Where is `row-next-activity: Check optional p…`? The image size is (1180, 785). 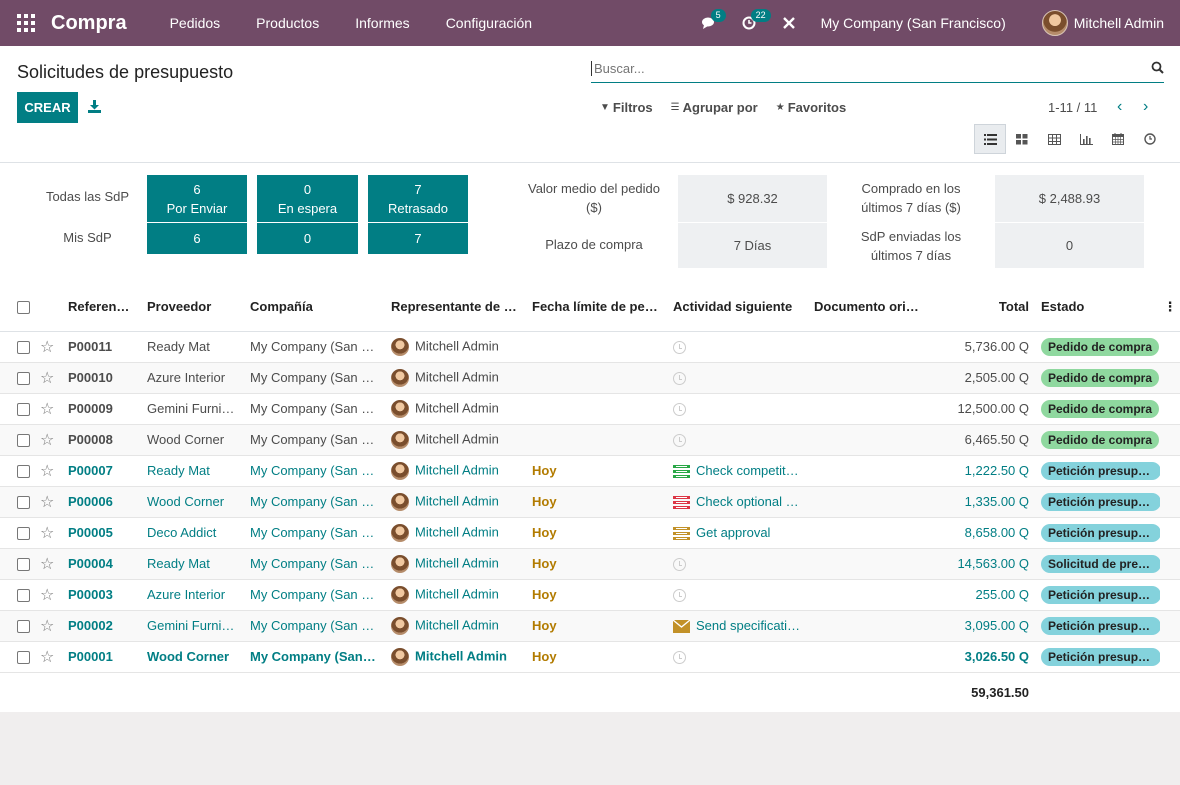
row-next-activity: Check optional p… is located at coordinates (737, 502).